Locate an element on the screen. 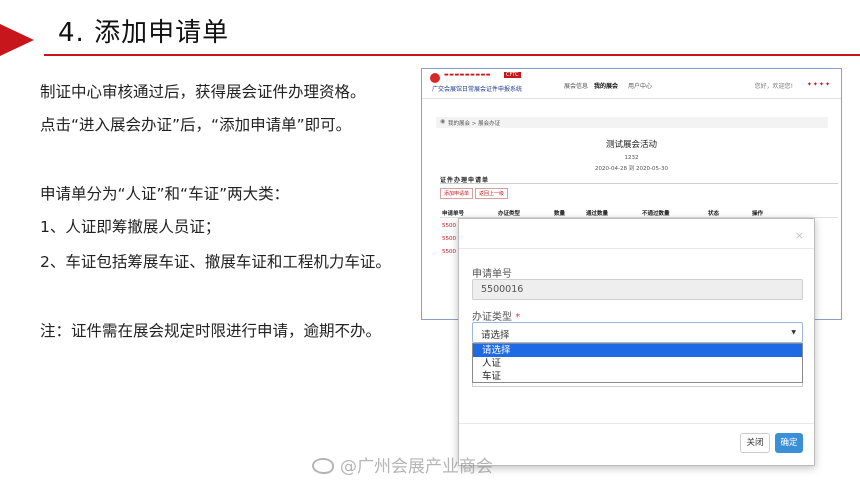  cert-type-dropdown: 请选择 人证 车证 is located at coordinates (637, 363).